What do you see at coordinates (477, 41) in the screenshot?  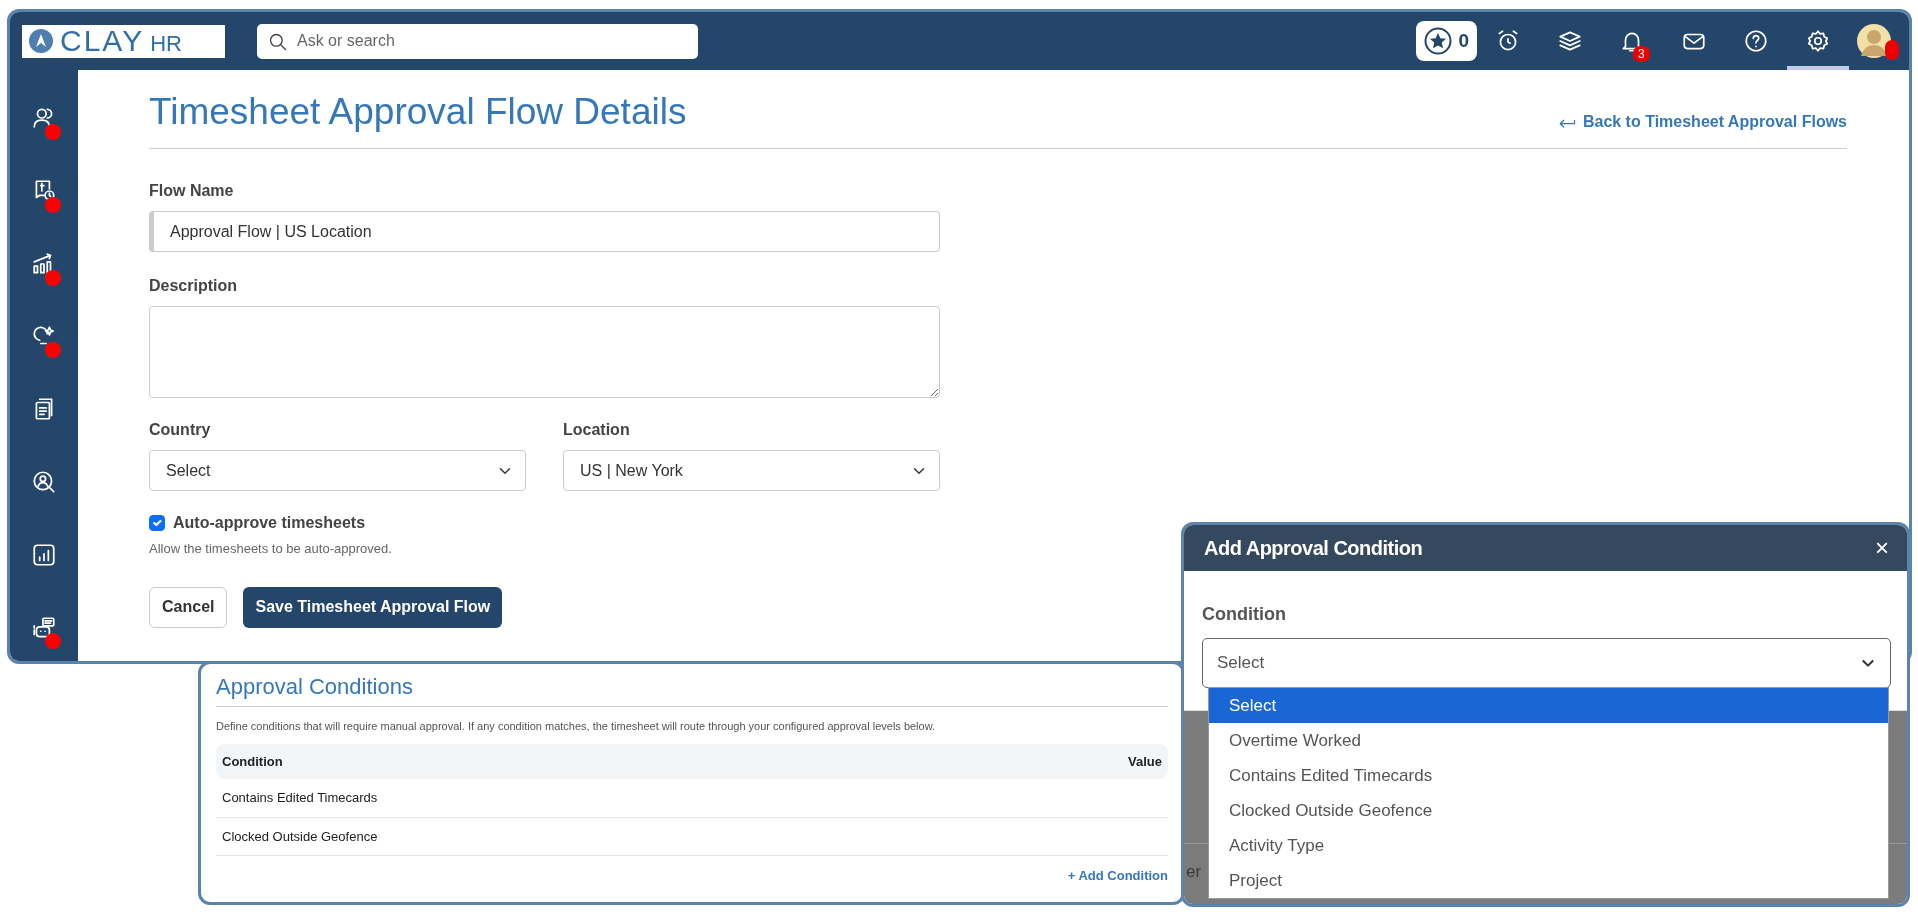 I see `search-field: Ask or search` at bounding box center [477, 41].